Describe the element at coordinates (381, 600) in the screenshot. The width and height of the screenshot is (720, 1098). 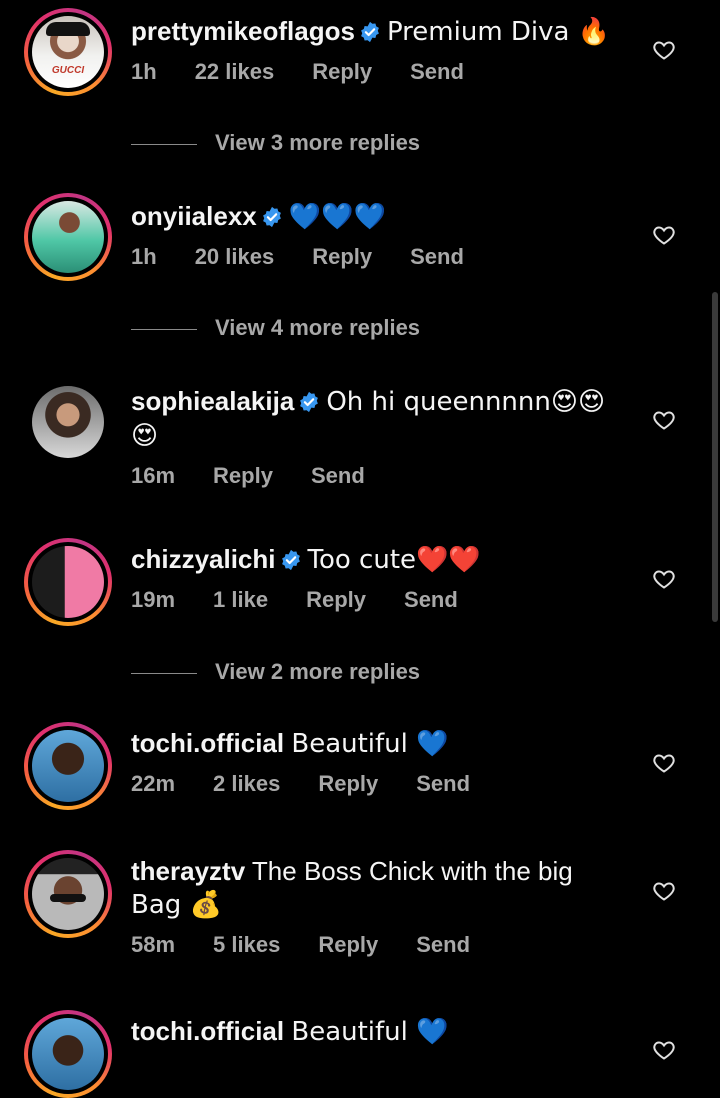
I see `comment-meta: 19m 1 like Reply Send` at that location.